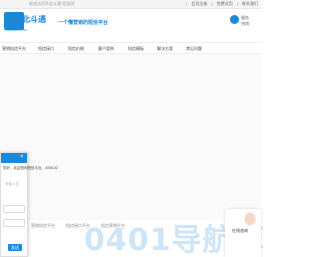 This screenshot has width=320, height=257. Describe the element at coordinates (106, 49) in the screenshot. I see `nav-item-cases: 客户案例` at that location.